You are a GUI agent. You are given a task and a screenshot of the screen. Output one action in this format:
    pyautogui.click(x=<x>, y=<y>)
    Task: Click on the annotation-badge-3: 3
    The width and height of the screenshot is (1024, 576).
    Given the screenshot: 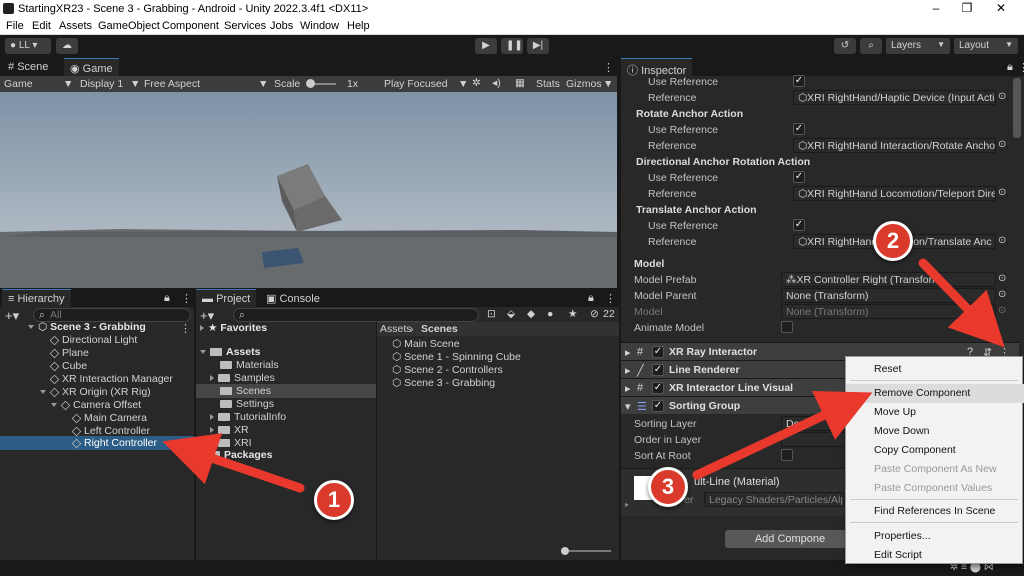 What is the action you would take?
    pyautogui.click(x=668, y=487)
    